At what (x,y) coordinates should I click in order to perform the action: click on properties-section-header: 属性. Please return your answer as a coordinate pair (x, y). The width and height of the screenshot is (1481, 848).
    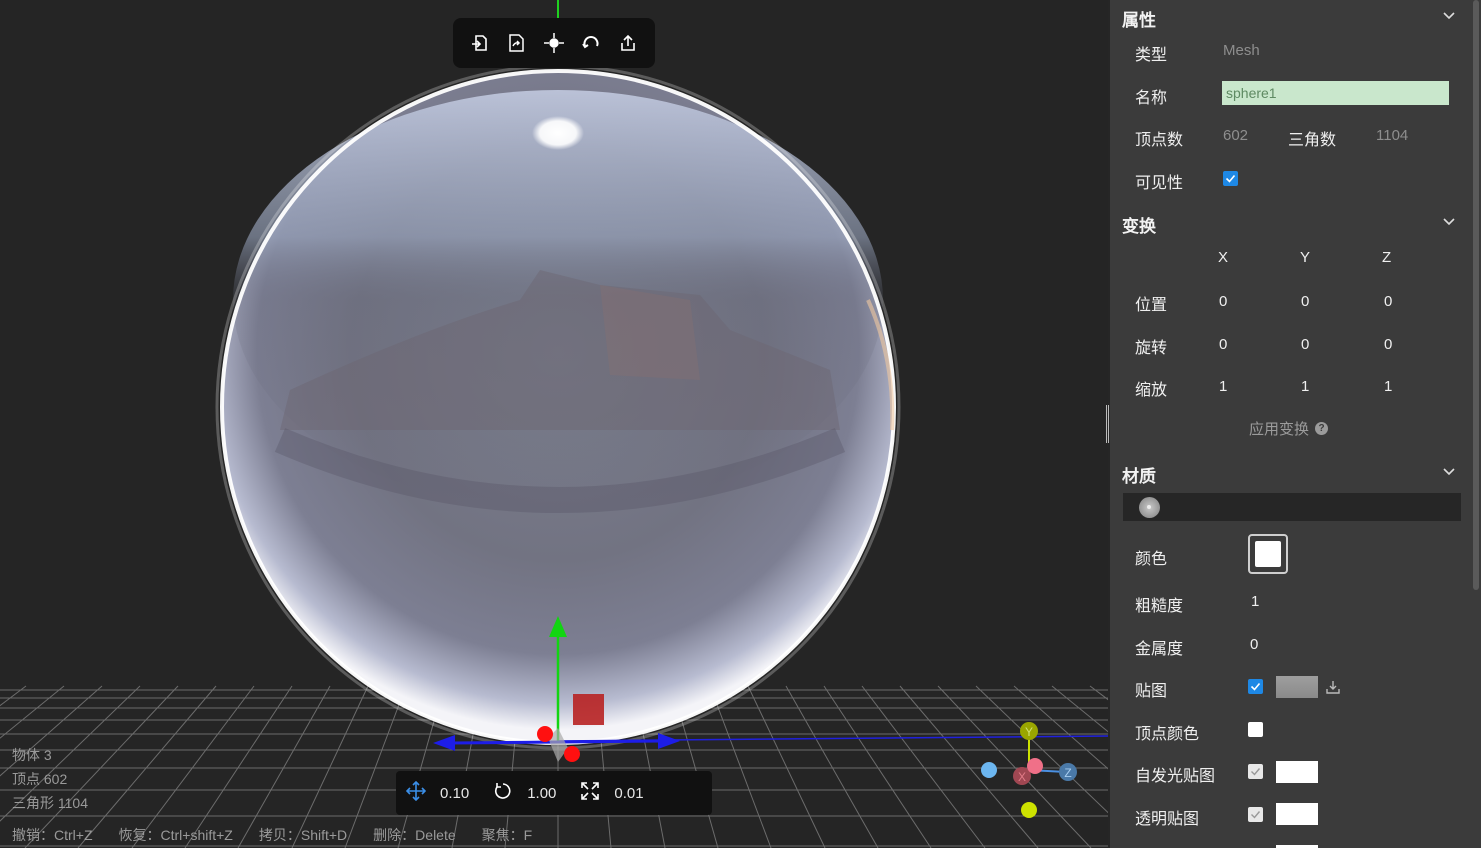
    Looking at the image, I should click on (1289, 18).